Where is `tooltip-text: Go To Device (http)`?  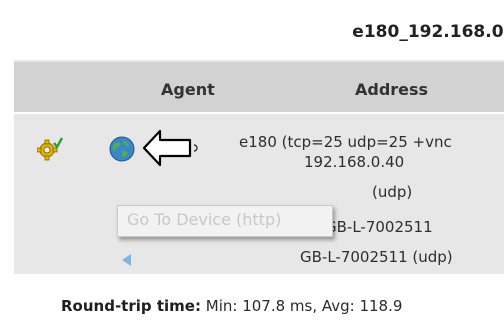 tooltip-text: Go To Device (http) is located at coordinates (204, 219).